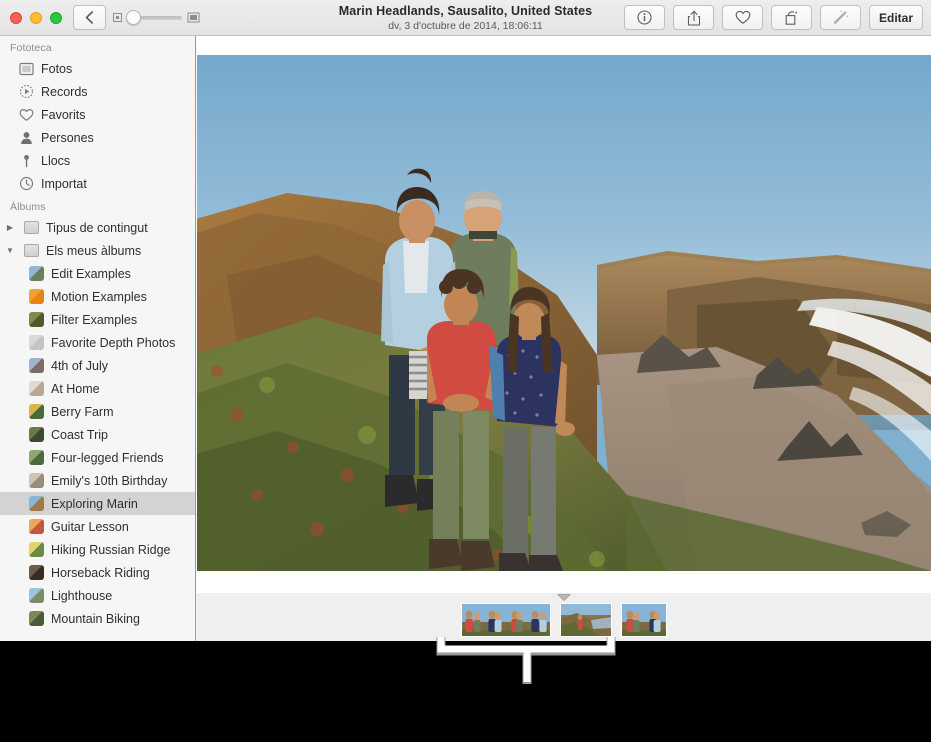  Describe the element at coordinates (97, 68) in the screenshot. I see `sidebar-item-fotos: Fotos` at that location.